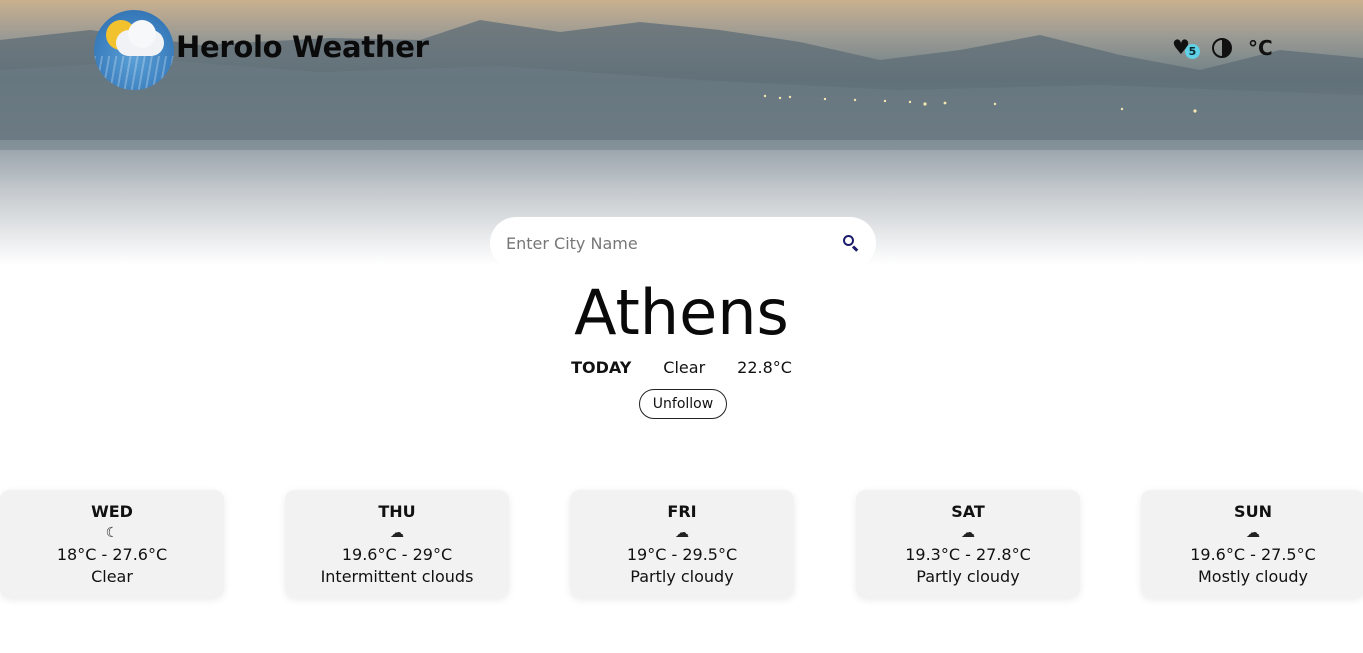 This screenshot has width=1363, height=653. Describe the element at coordinates (397, 511) in the screenshot. I see `forecast-day: THU` at that location.